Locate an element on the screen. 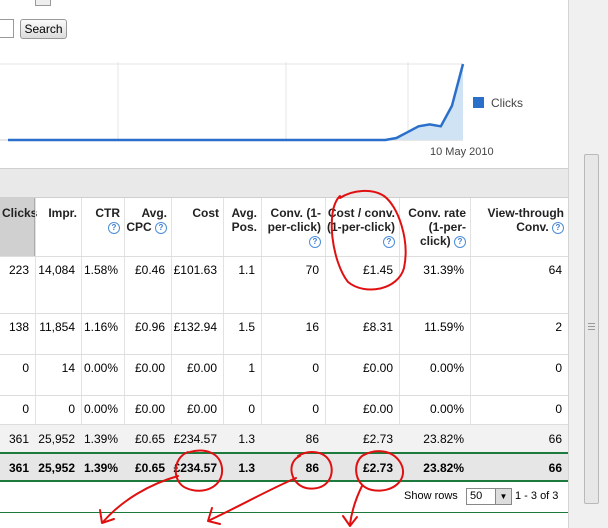 This screenshot has height=528, width=608. scrollbar-thumb is located at coordinates (591, 329).